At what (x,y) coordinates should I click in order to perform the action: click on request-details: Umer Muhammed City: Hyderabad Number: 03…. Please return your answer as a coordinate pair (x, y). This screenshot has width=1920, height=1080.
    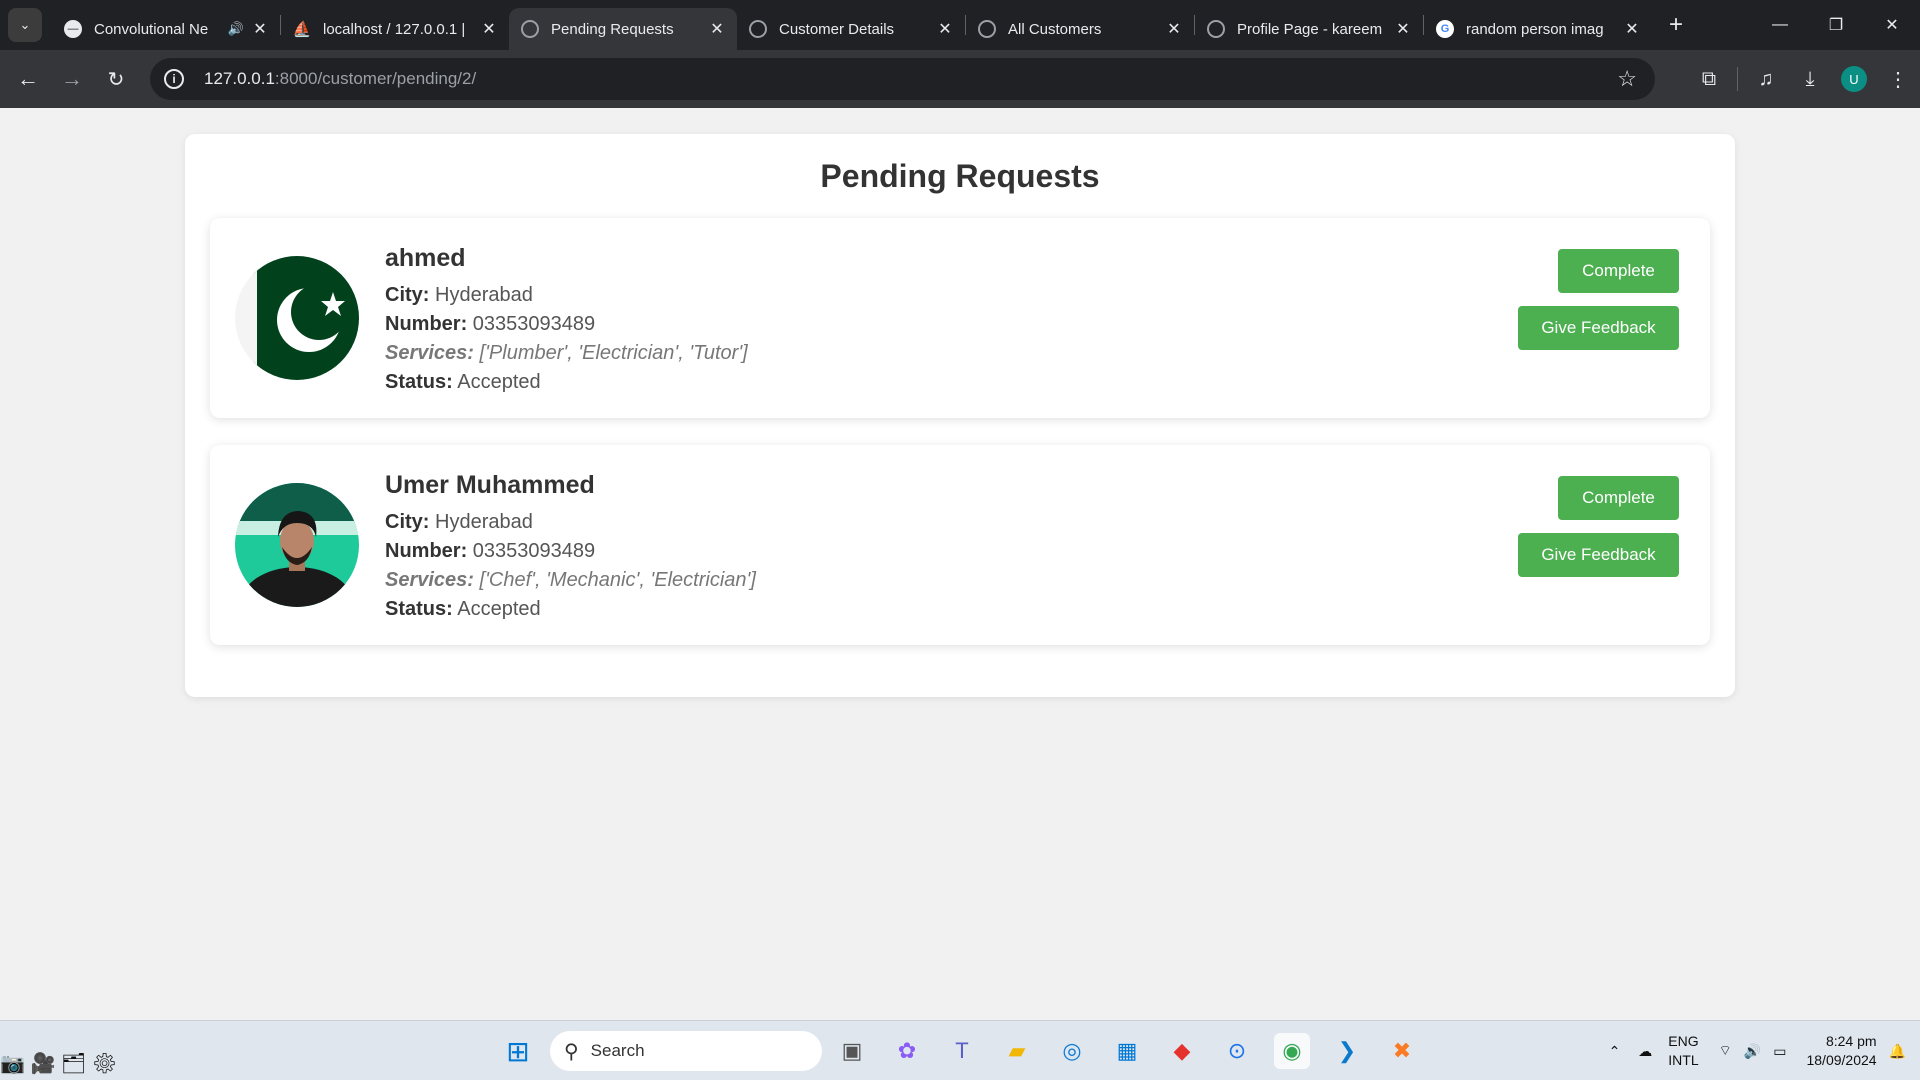
    Looking at the image, I should click on (570, 547).